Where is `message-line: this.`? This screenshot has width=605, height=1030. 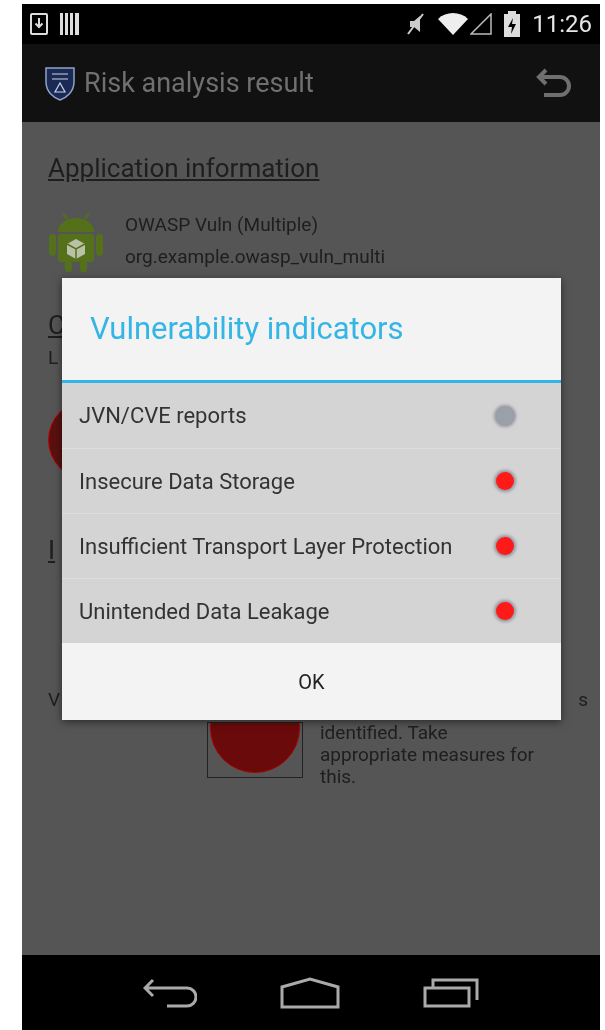
message-line: this. is located at coordinates (339, 777).